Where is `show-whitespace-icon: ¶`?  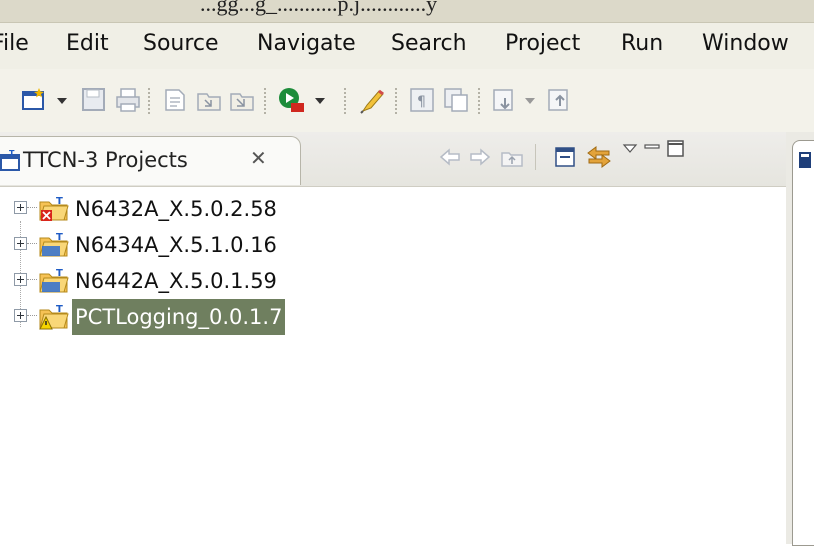
show-whitespace-icon: ¶ is located at coordinates (422, 100).